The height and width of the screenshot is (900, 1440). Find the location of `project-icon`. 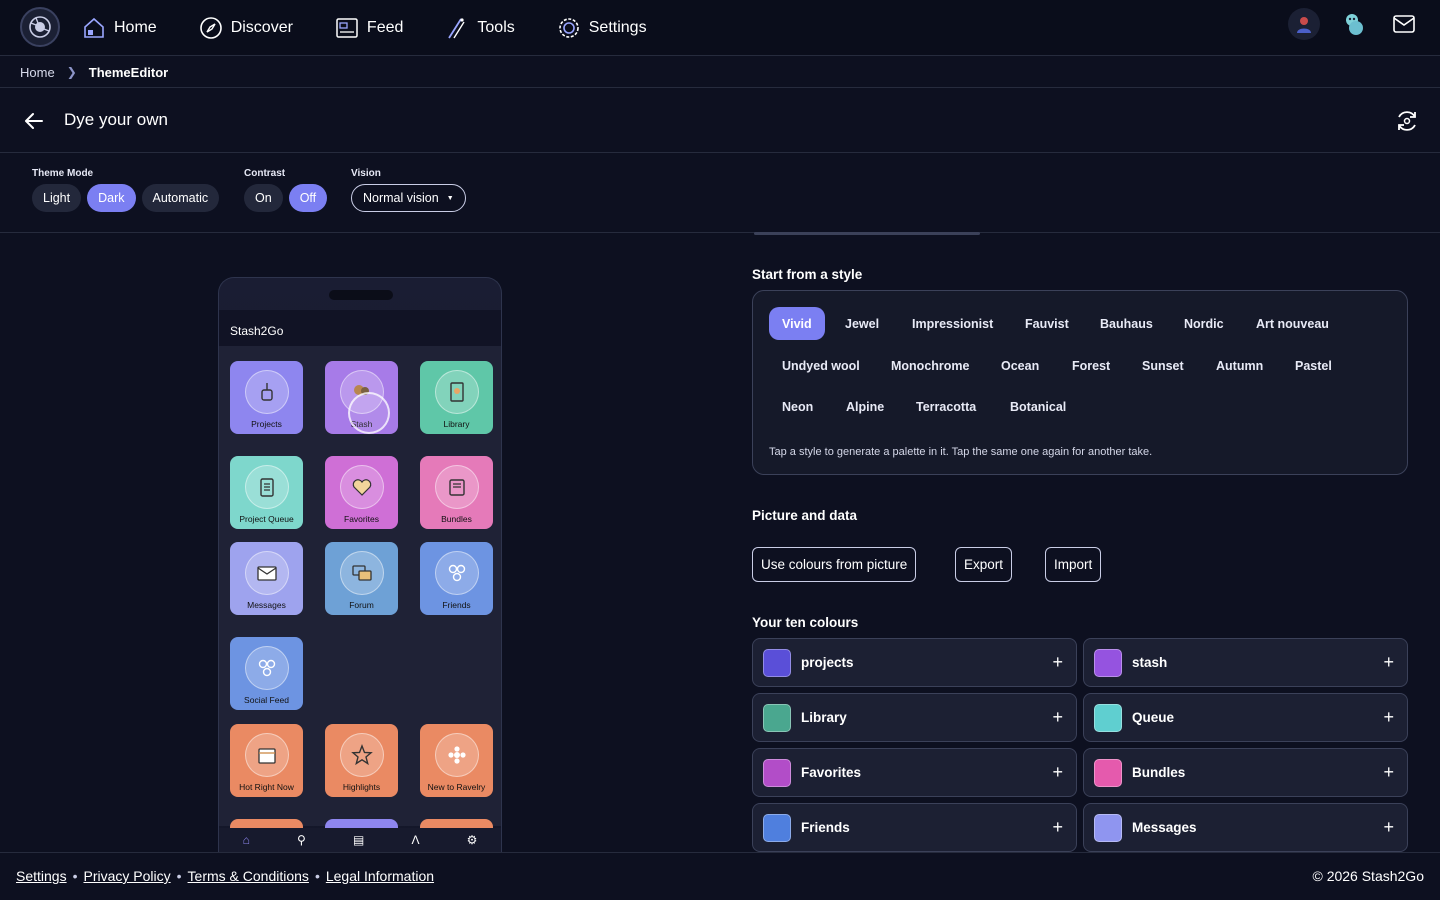

project-icon is located at coordinates (266, 392).